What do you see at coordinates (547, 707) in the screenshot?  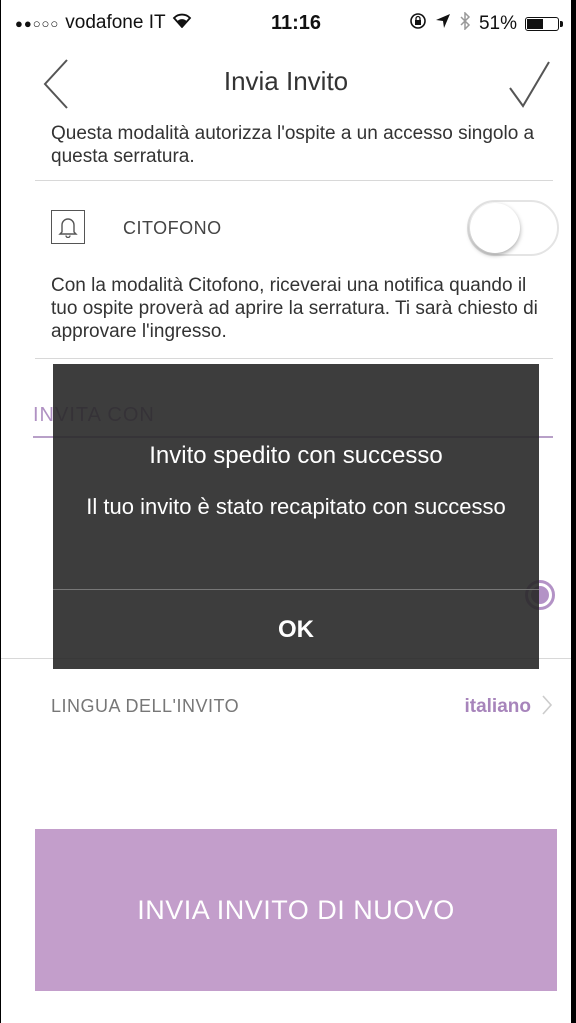 I see `chevron-right-icon` at bounding box center [547, 707].